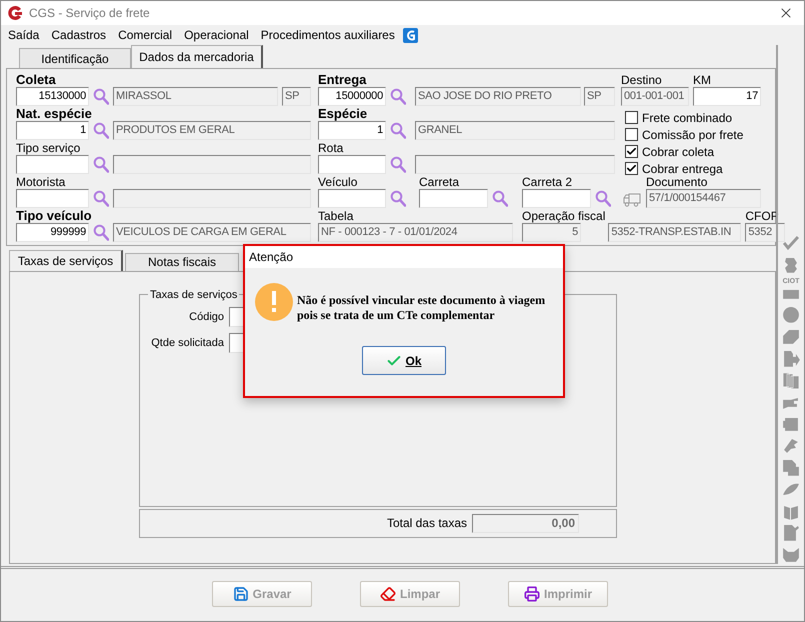 The width and height of the screenshot is (805, 622). I want to click on document-edit-icon, so click(791, 533).